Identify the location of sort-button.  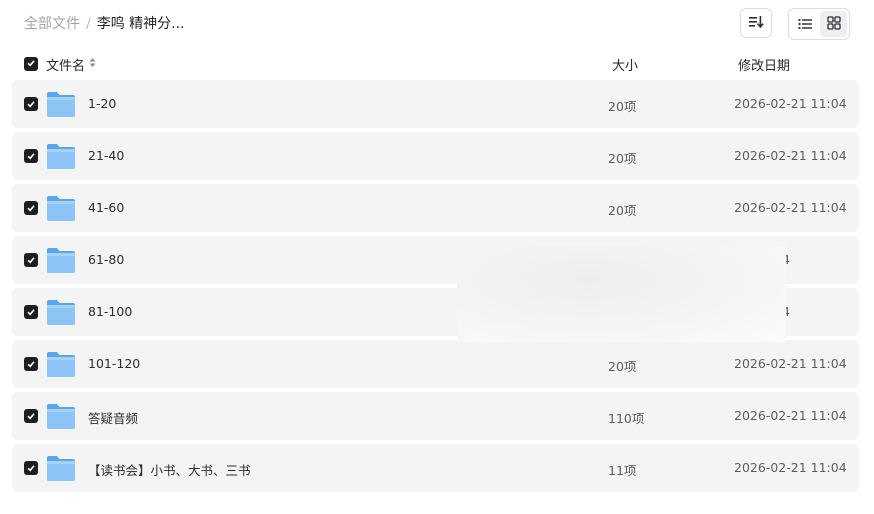
(756, 23).